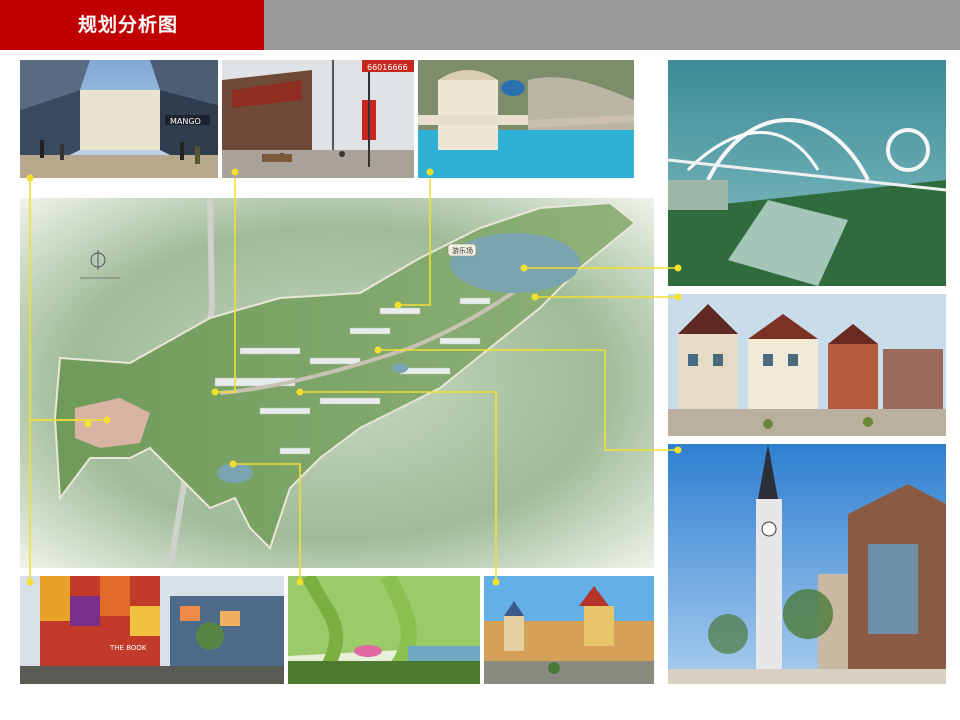 This screenshot has width=960, height=720. What do you see at coordinates (569, 630) in the screenshot?
I see `photo-european-town-square` at bounding box center [569, 630].